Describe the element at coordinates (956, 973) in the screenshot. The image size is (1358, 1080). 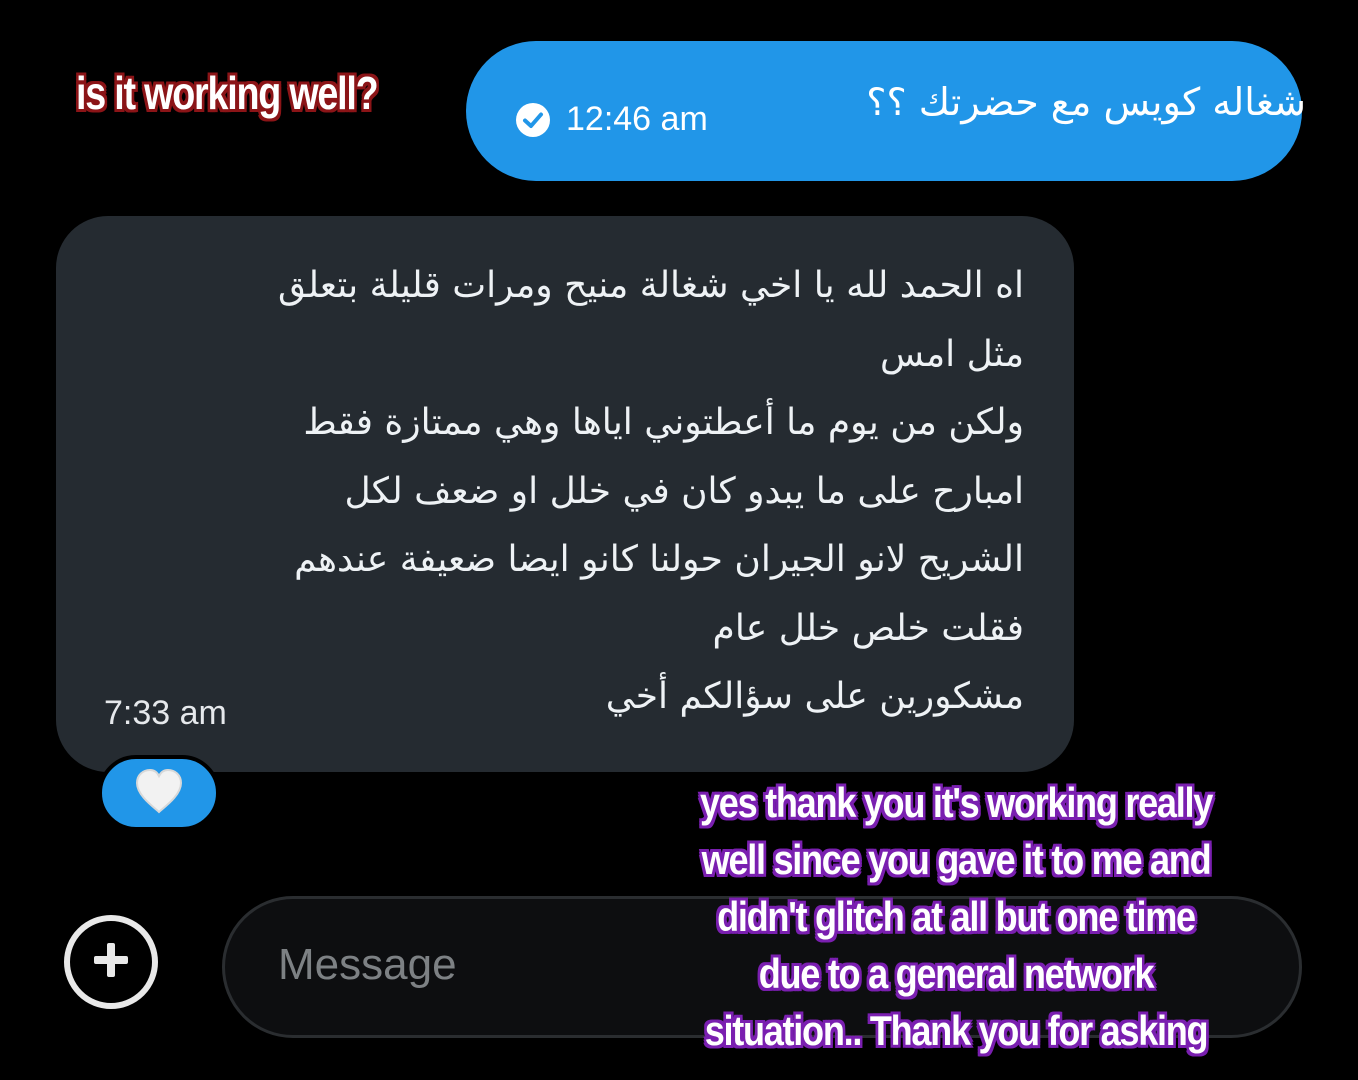
I see `caption-line: due to a general network` at that location.